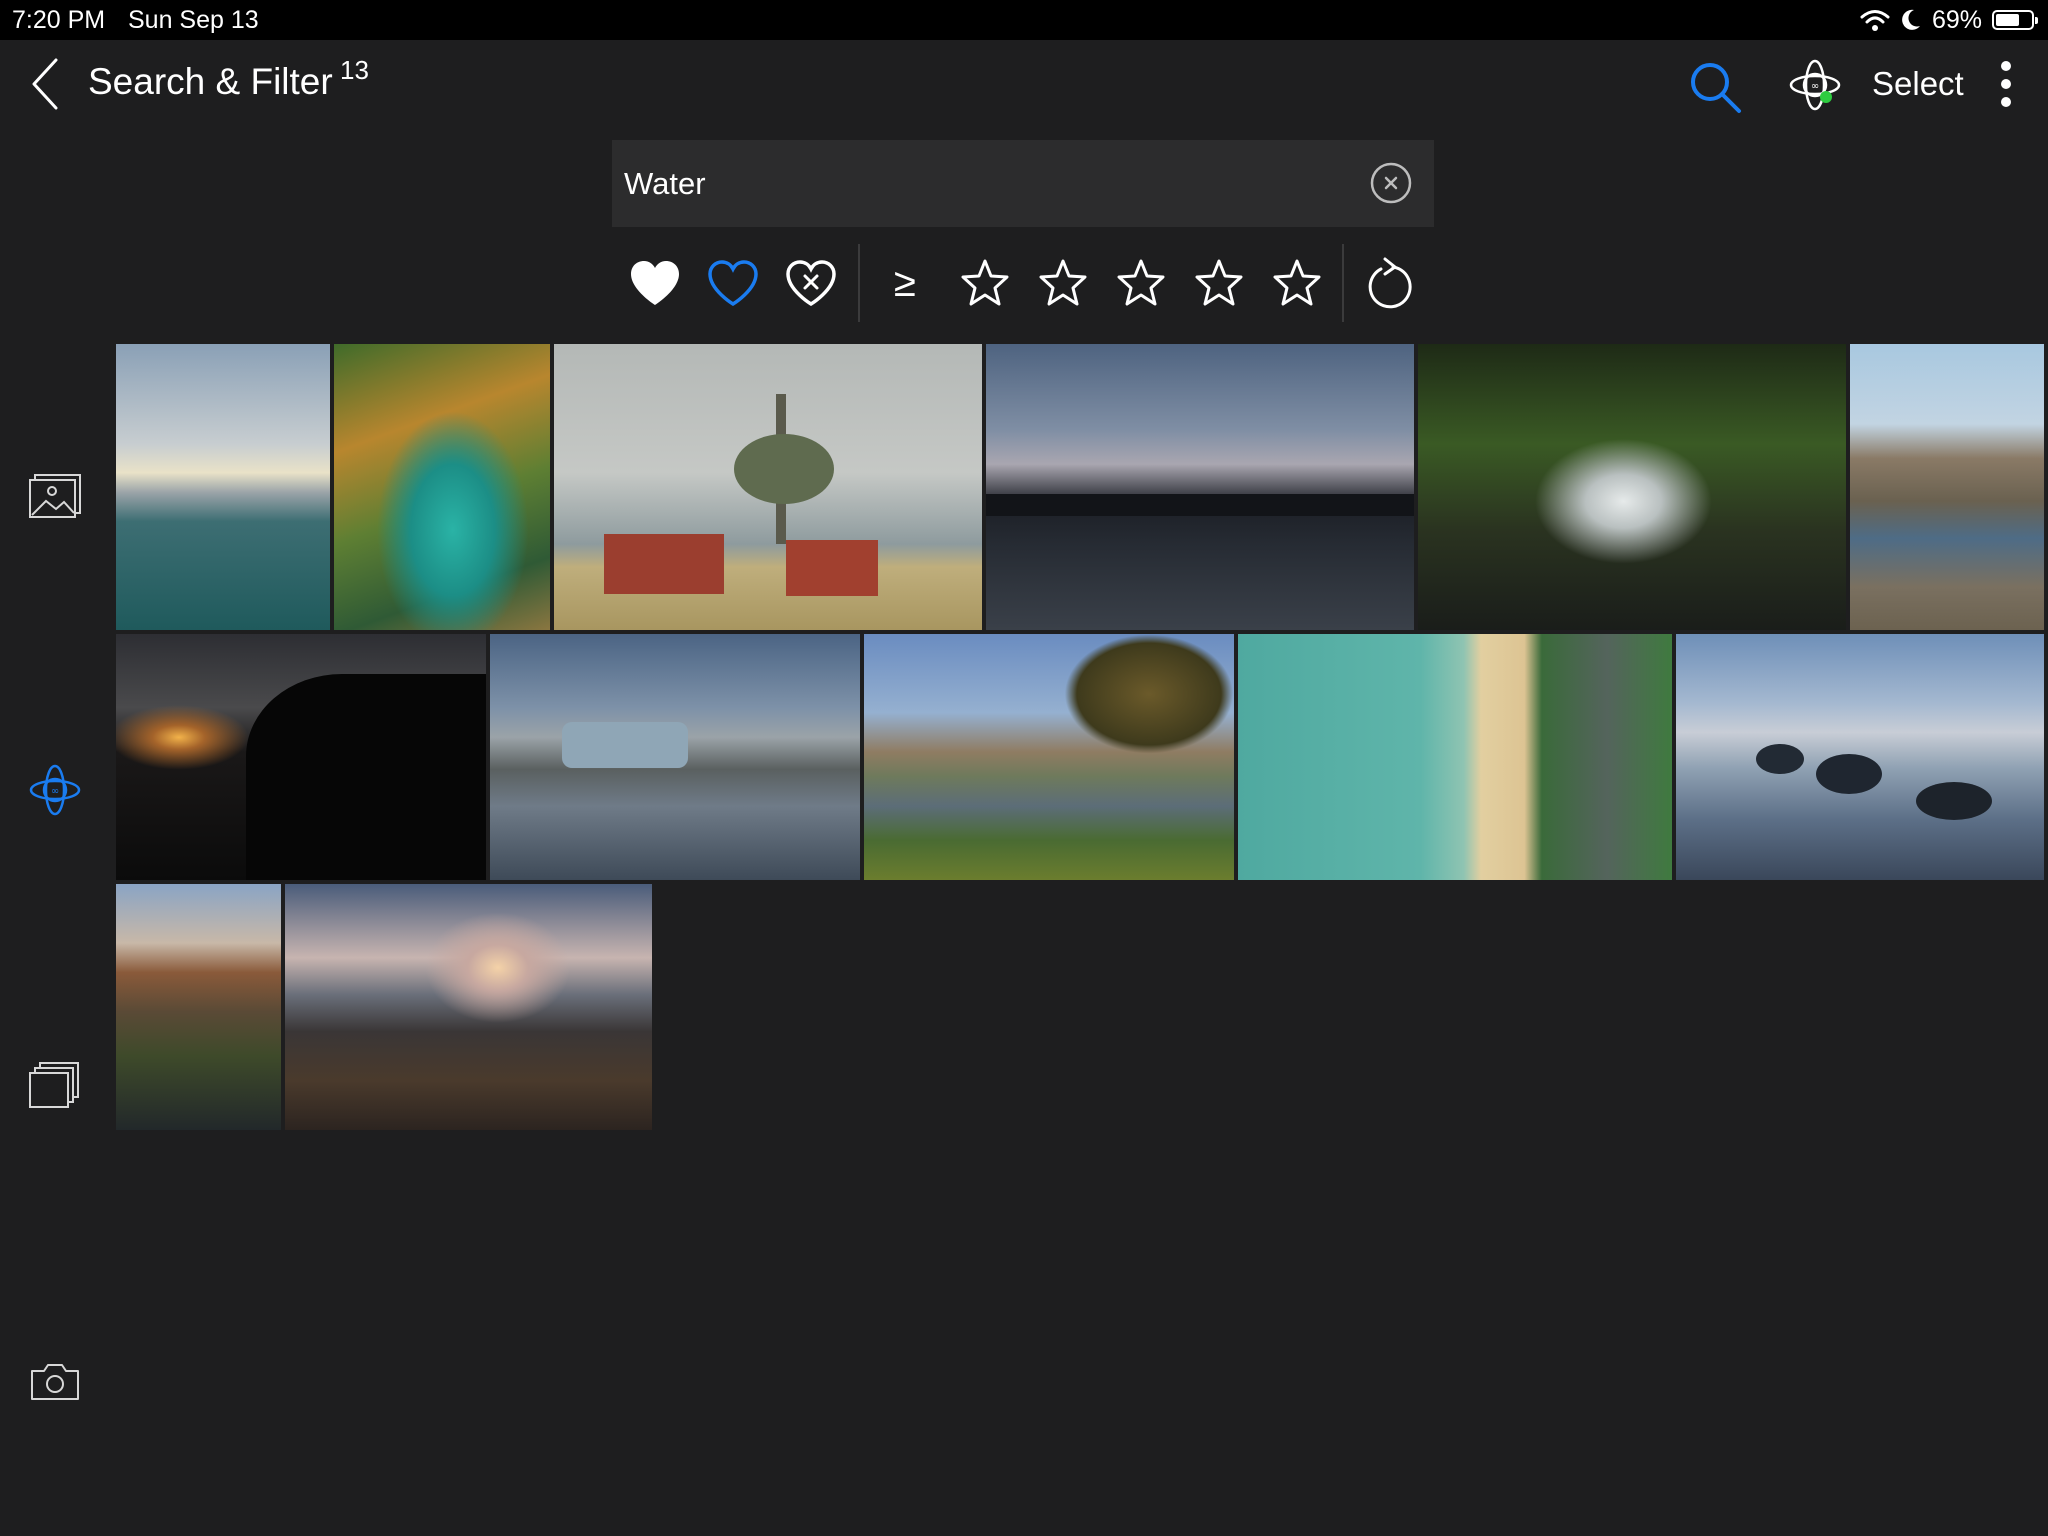 The width and height of the screenshot is (2048, 1536). What do you see at coordinates (1875, 20) in the screenshot?
I see `wifi-icon` at bounding box center [1875, 20].